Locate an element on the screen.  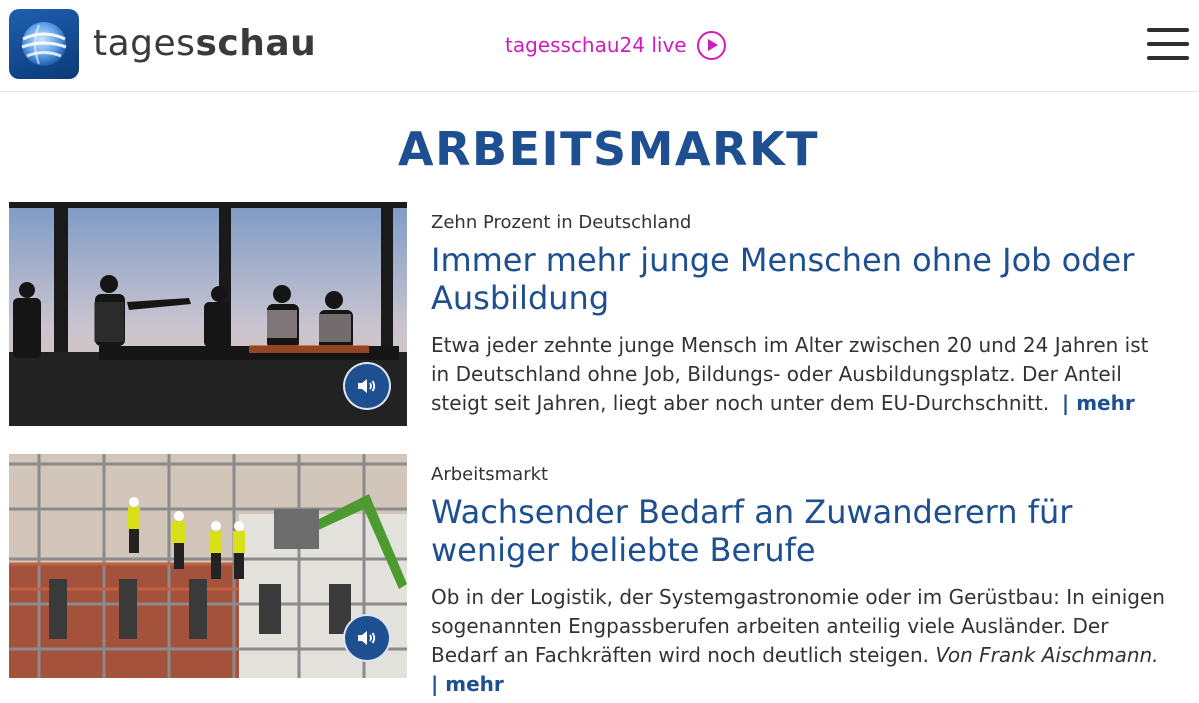
teaser-author: Von Frank Aischmann. is located at coordinates (1047, 655).